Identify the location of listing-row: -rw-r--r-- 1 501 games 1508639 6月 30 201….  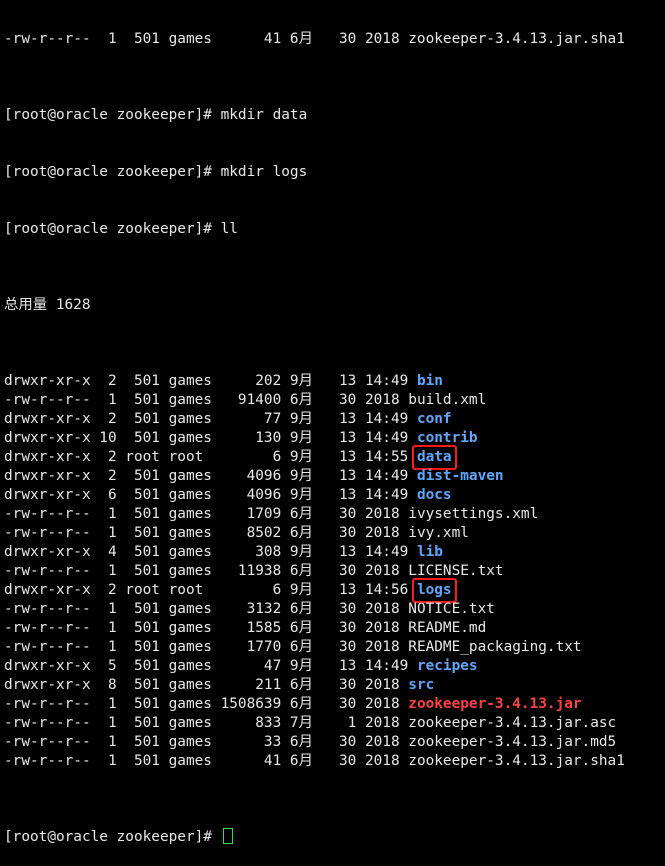
(332, 704).